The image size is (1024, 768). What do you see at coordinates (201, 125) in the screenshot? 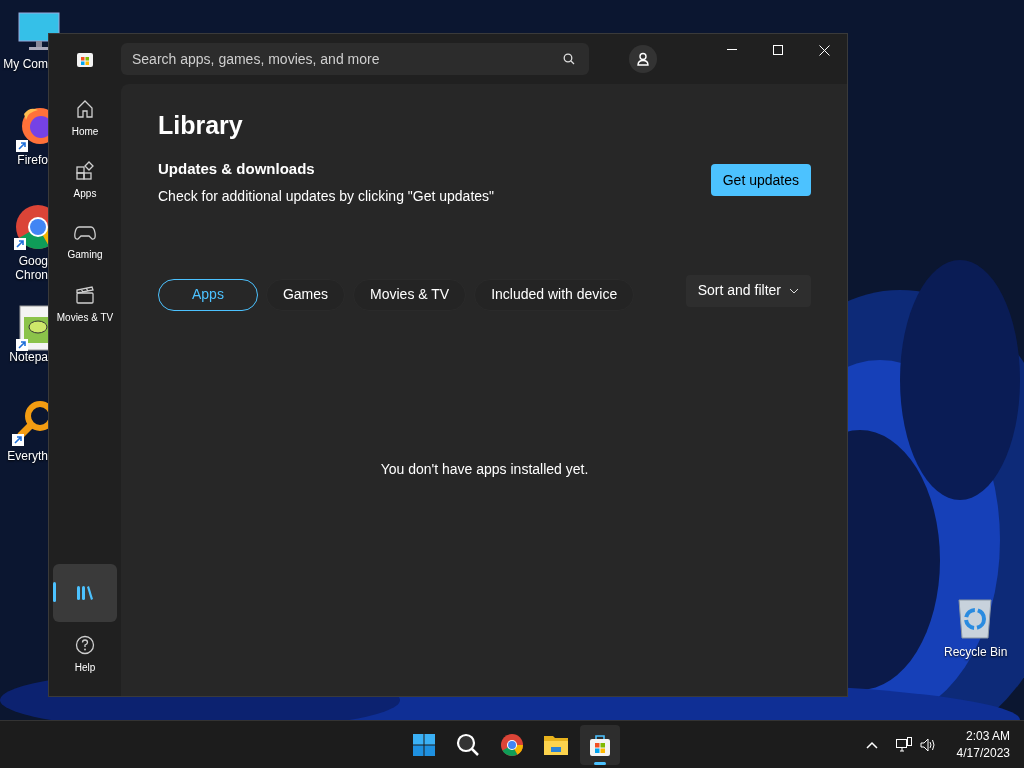
I see `page-title: Library` at bounding box center [201, 125].